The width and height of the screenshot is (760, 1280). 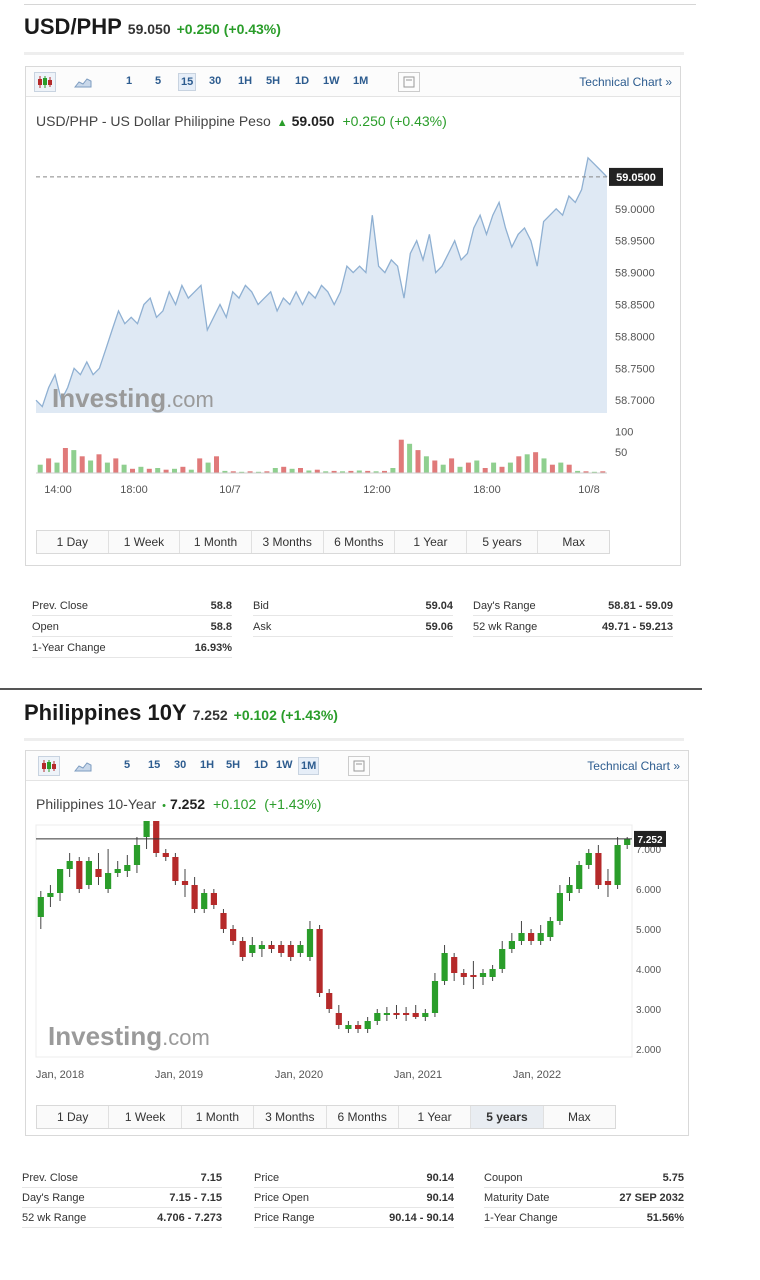 What do you see at coordinates (284, 765) in the screenshot?
I see `ph-interval-1w: 1W` at bounding box center [284, 765].